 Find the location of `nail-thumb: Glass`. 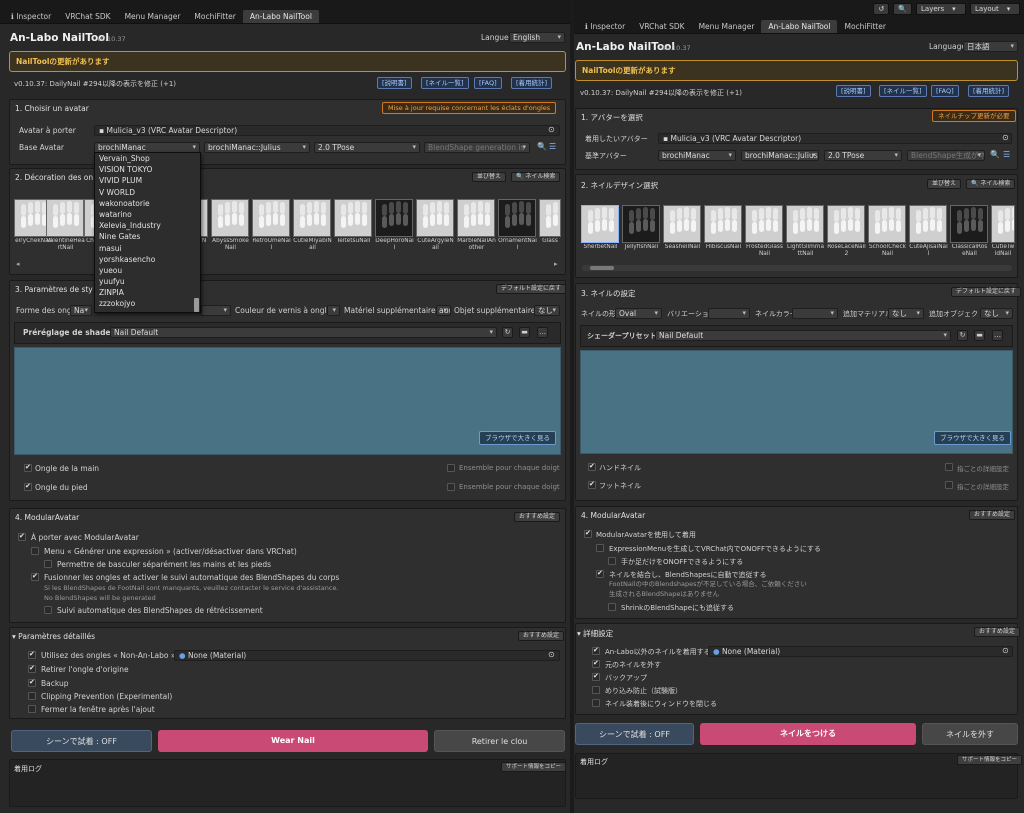

nail-thumb: Glass is located at coordinates (550, 226).